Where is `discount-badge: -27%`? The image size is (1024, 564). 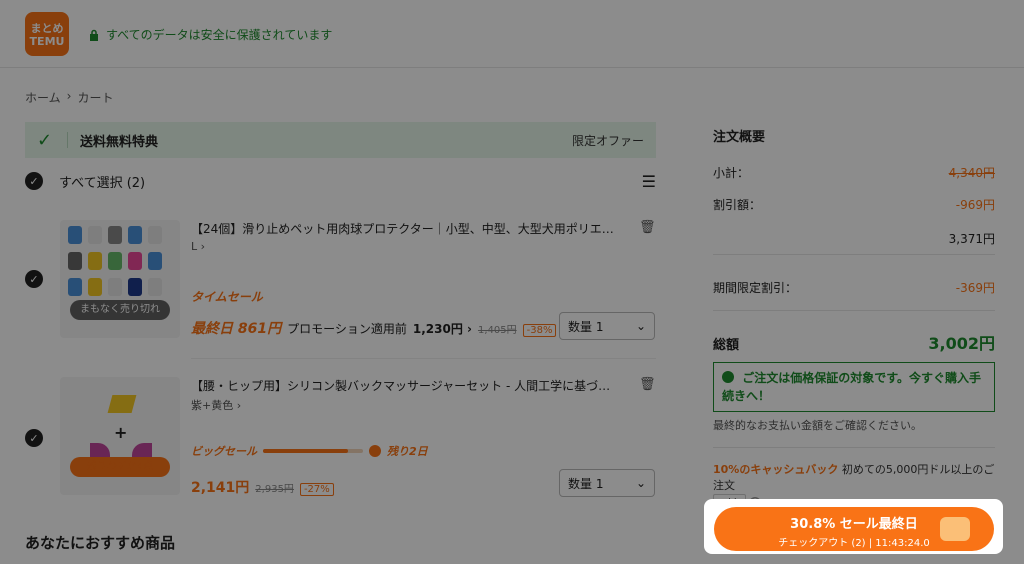 discount-badge: -27% is located at coordinates (316, 489).